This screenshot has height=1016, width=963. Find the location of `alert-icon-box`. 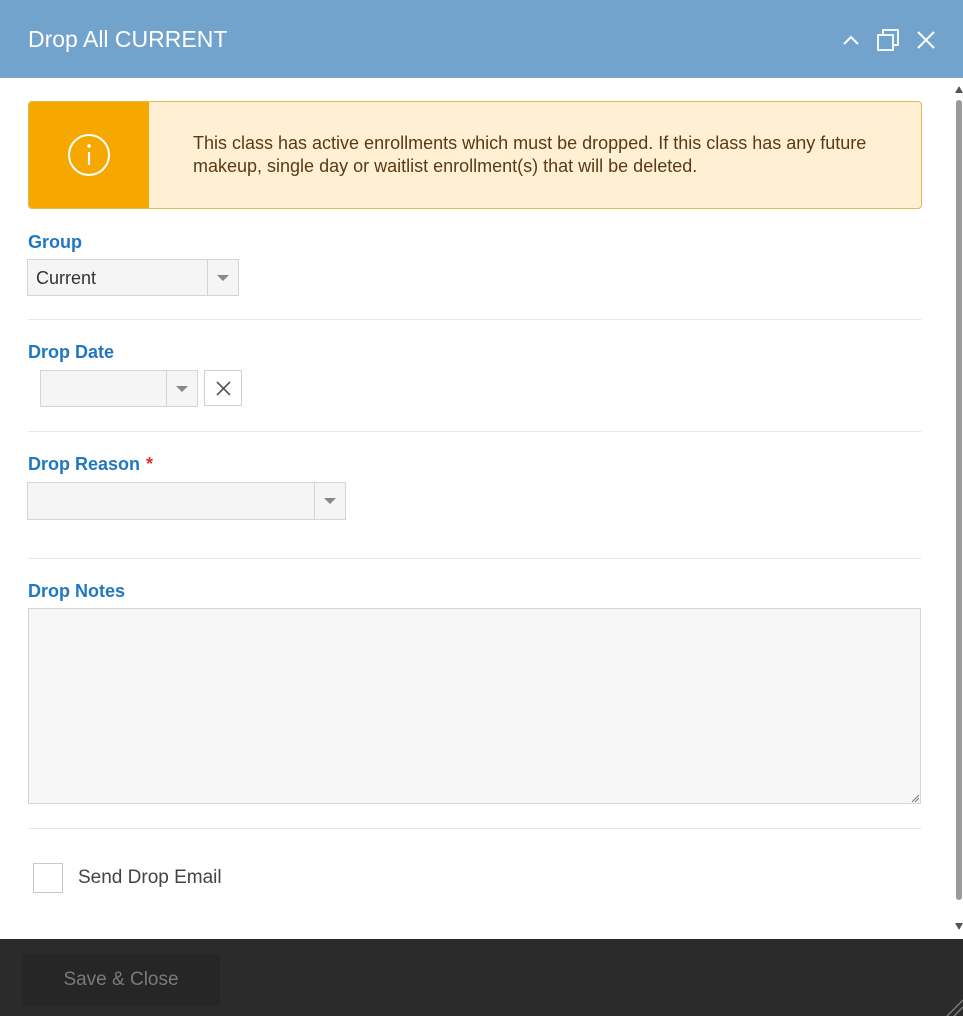

alert-icon-box is located at coordinates (89, 155).